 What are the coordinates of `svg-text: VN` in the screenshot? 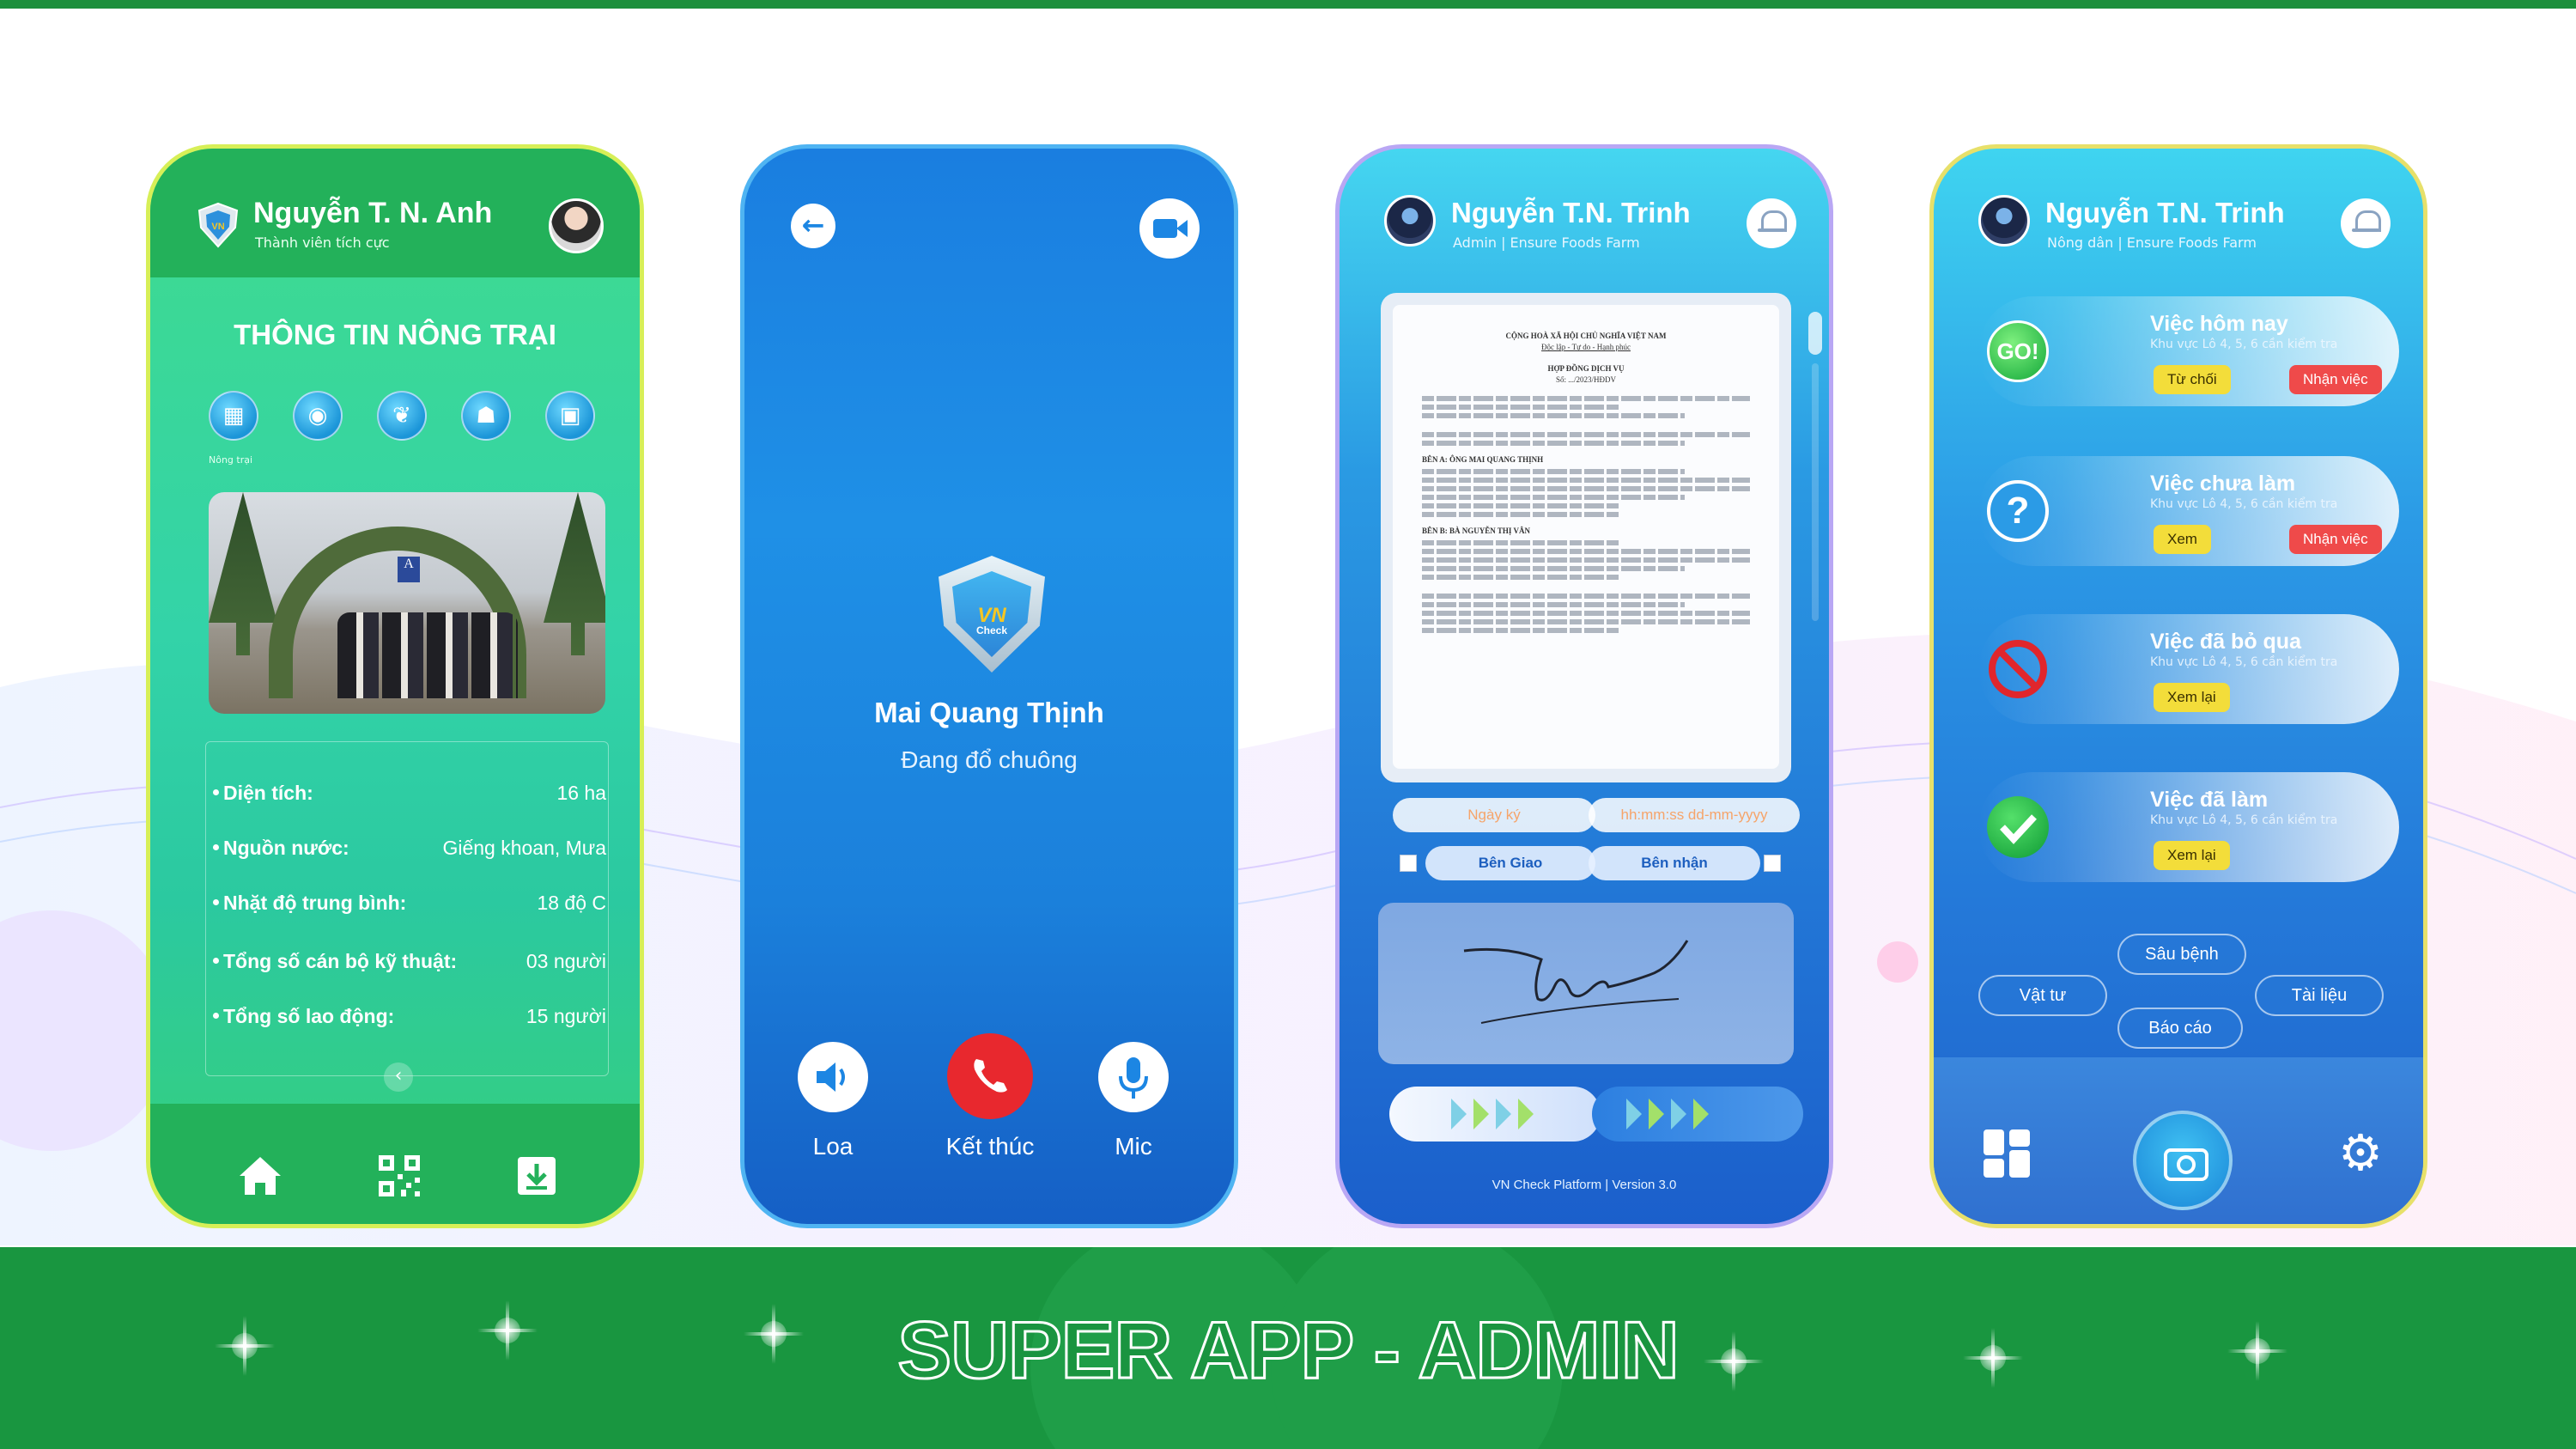 It's located at (218, 227).